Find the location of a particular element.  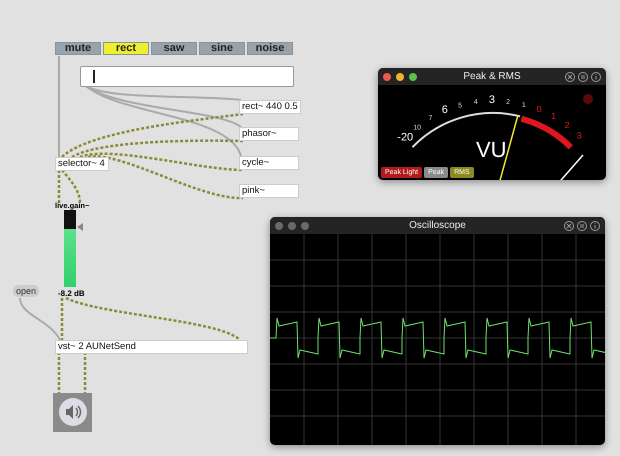

patch-cord is located at coordinates (40, 319).